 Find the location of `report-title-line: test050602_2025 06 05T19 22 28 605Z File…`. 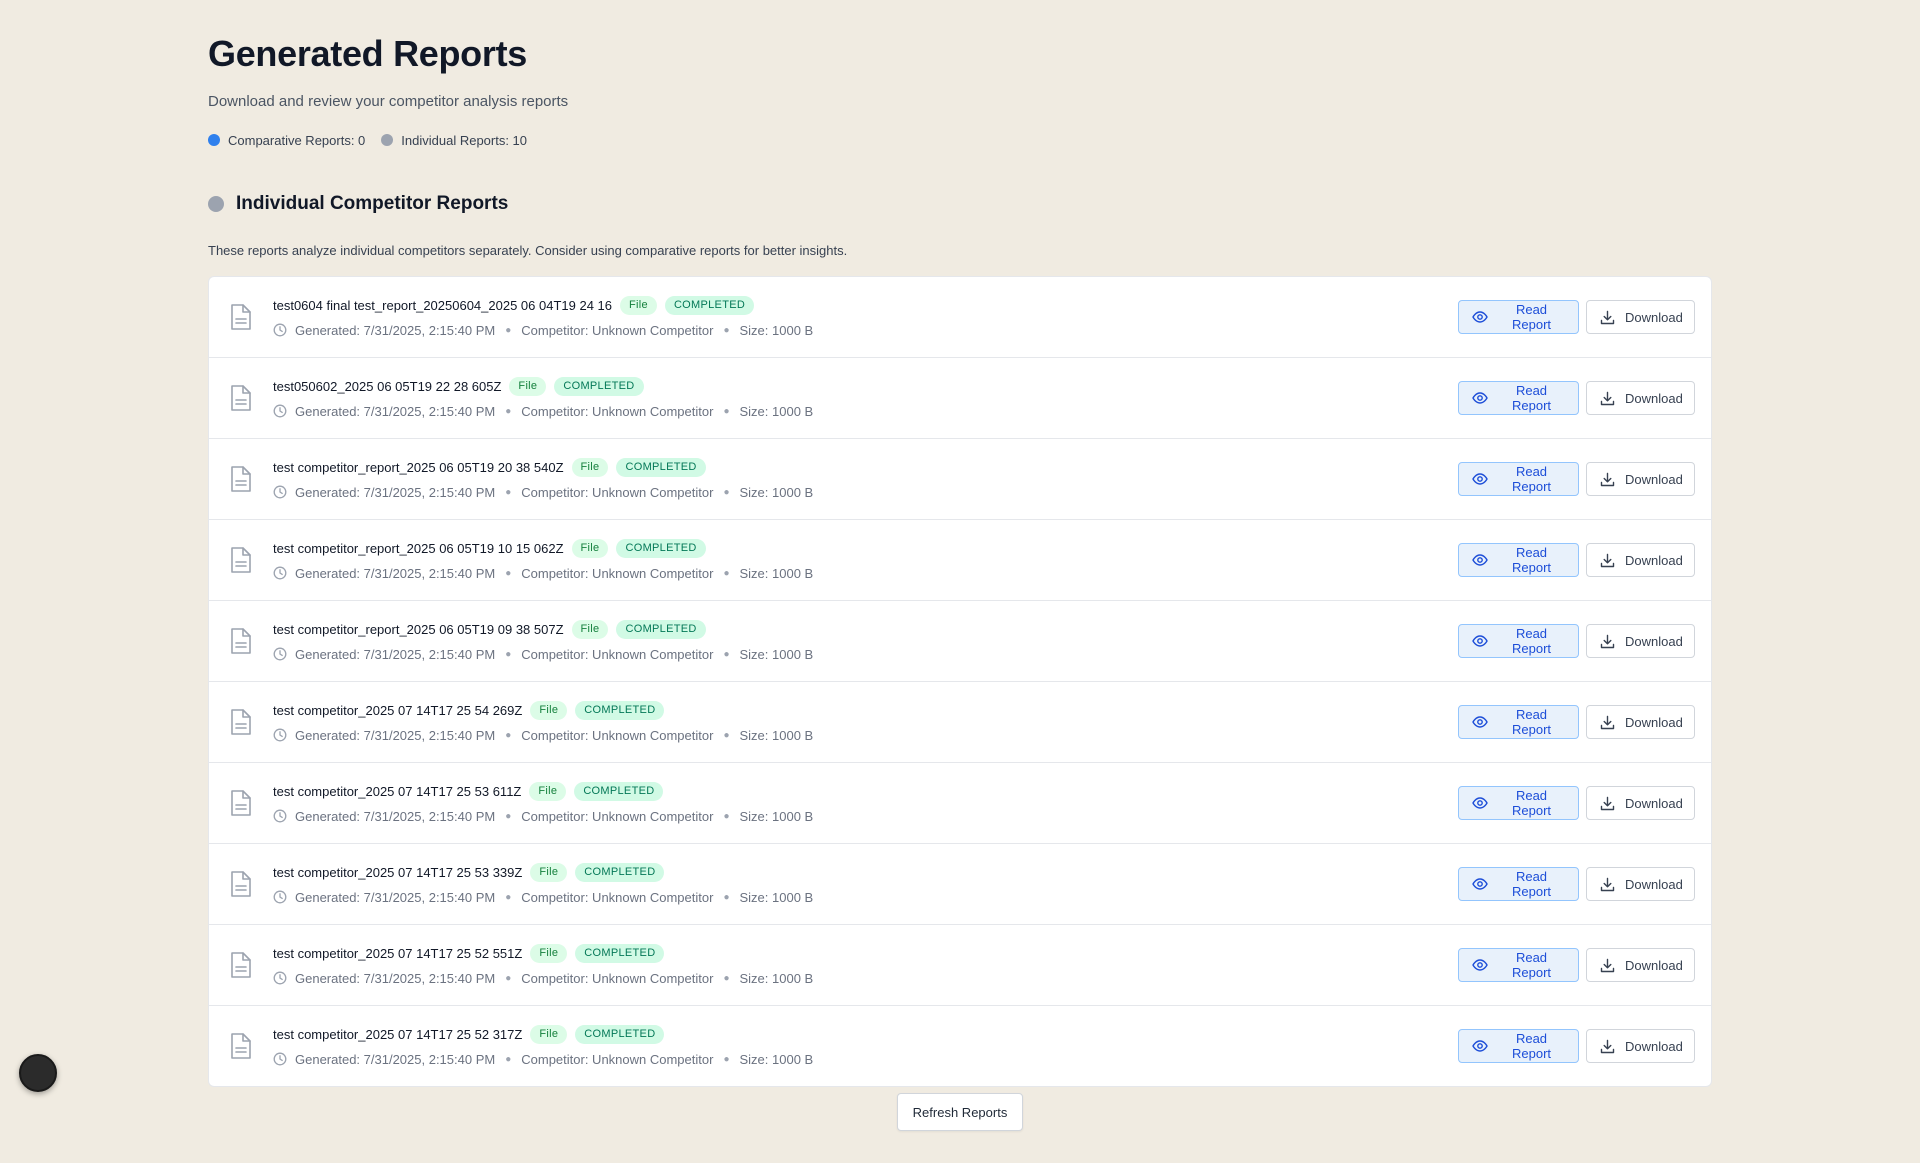

report-title-line: test050602_2025 06 05T19 22 28 605Z File… is located at coordinates (865, 386).